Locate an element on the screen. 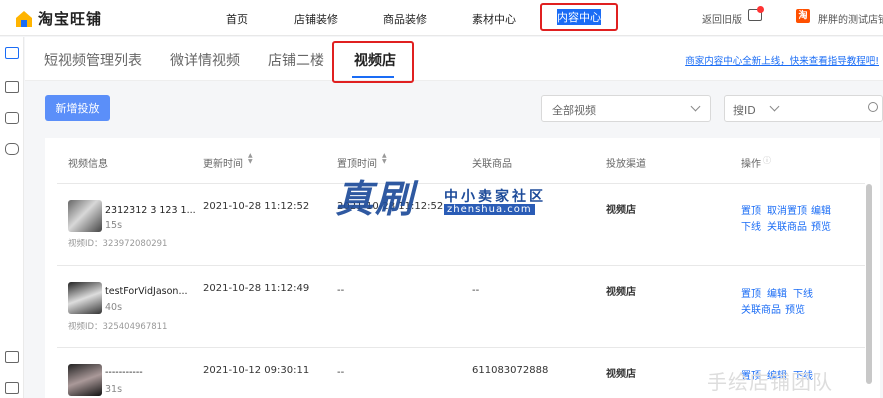  nav-content-center: 内容中心 is located at coordinates (579, 17).